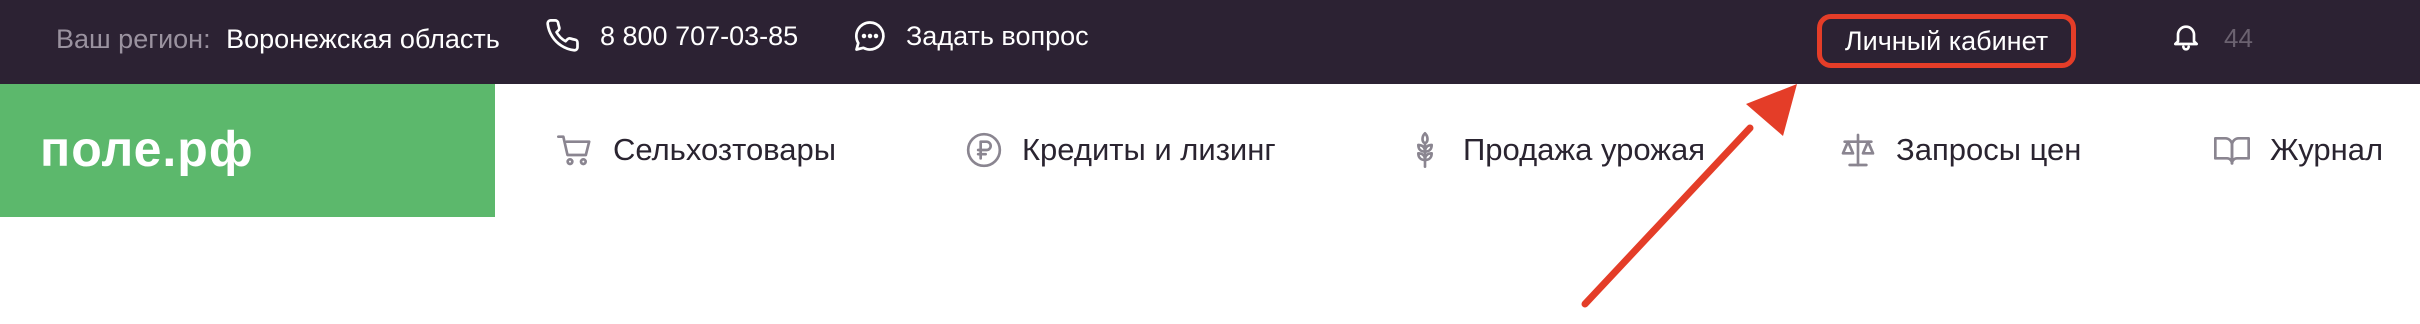 This screenshot has width=2420, height=324. Describe the element at coordinates (133, 39) in the screenshot. I see `region-label: Ваш регион:` at that location.